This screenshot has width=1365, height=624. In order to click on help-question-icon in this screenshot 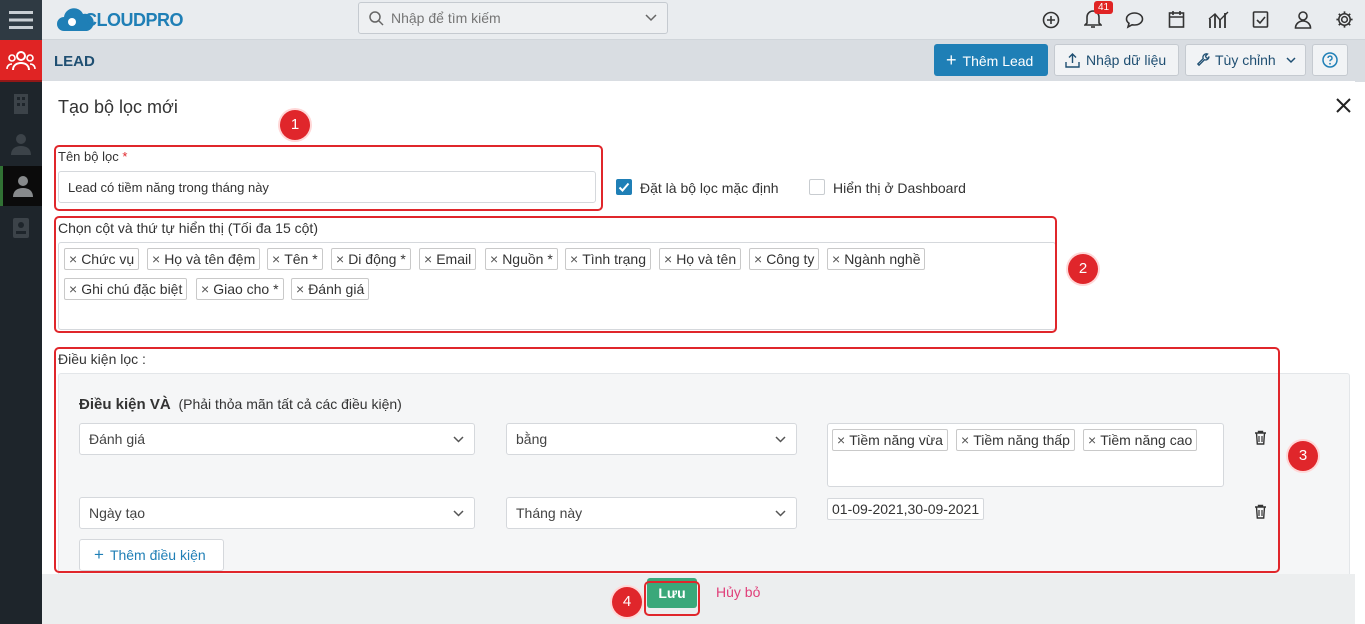, I will do `click(1330, 60)`.